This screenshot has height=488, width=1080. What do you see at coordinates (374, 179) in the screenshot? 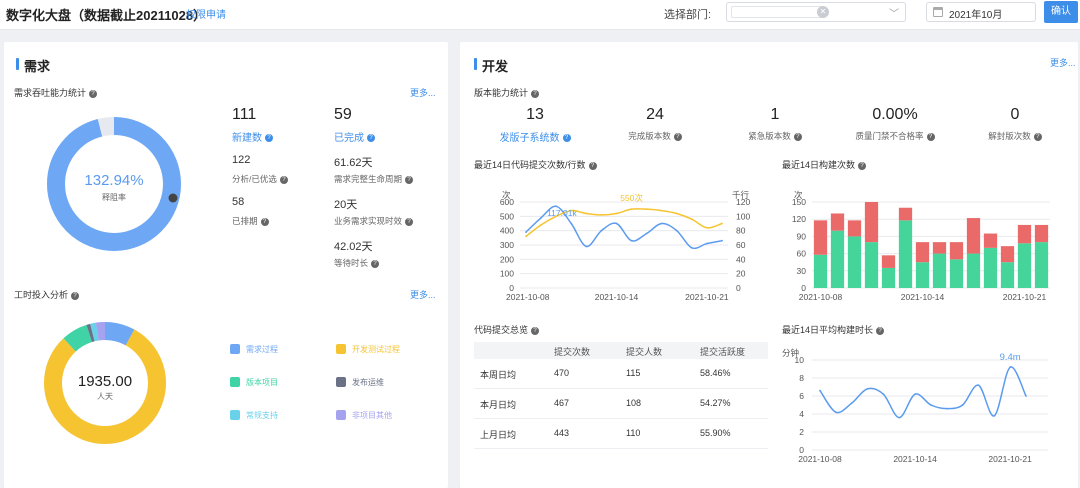
I see `stat-label: 需求完整生命周期?` at bounding box center [374, 179].